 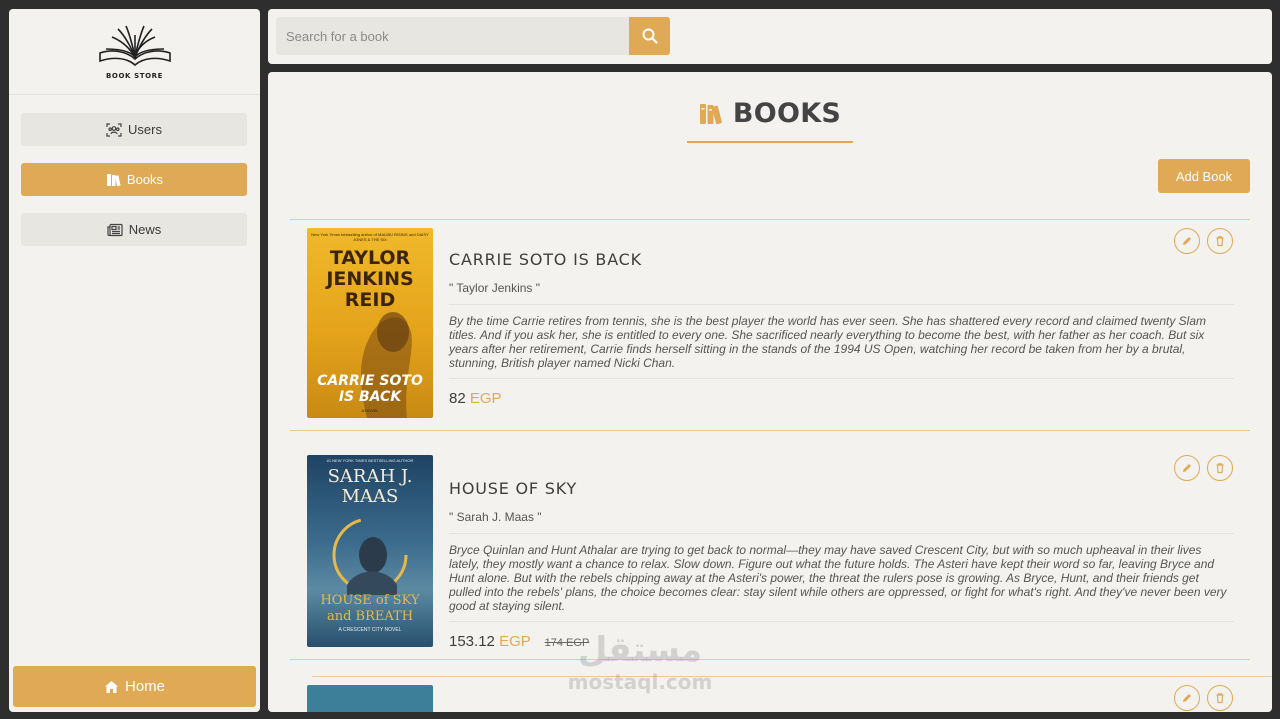 I want to click on cover-author-line: MAAS, so click(x=370, y=496).